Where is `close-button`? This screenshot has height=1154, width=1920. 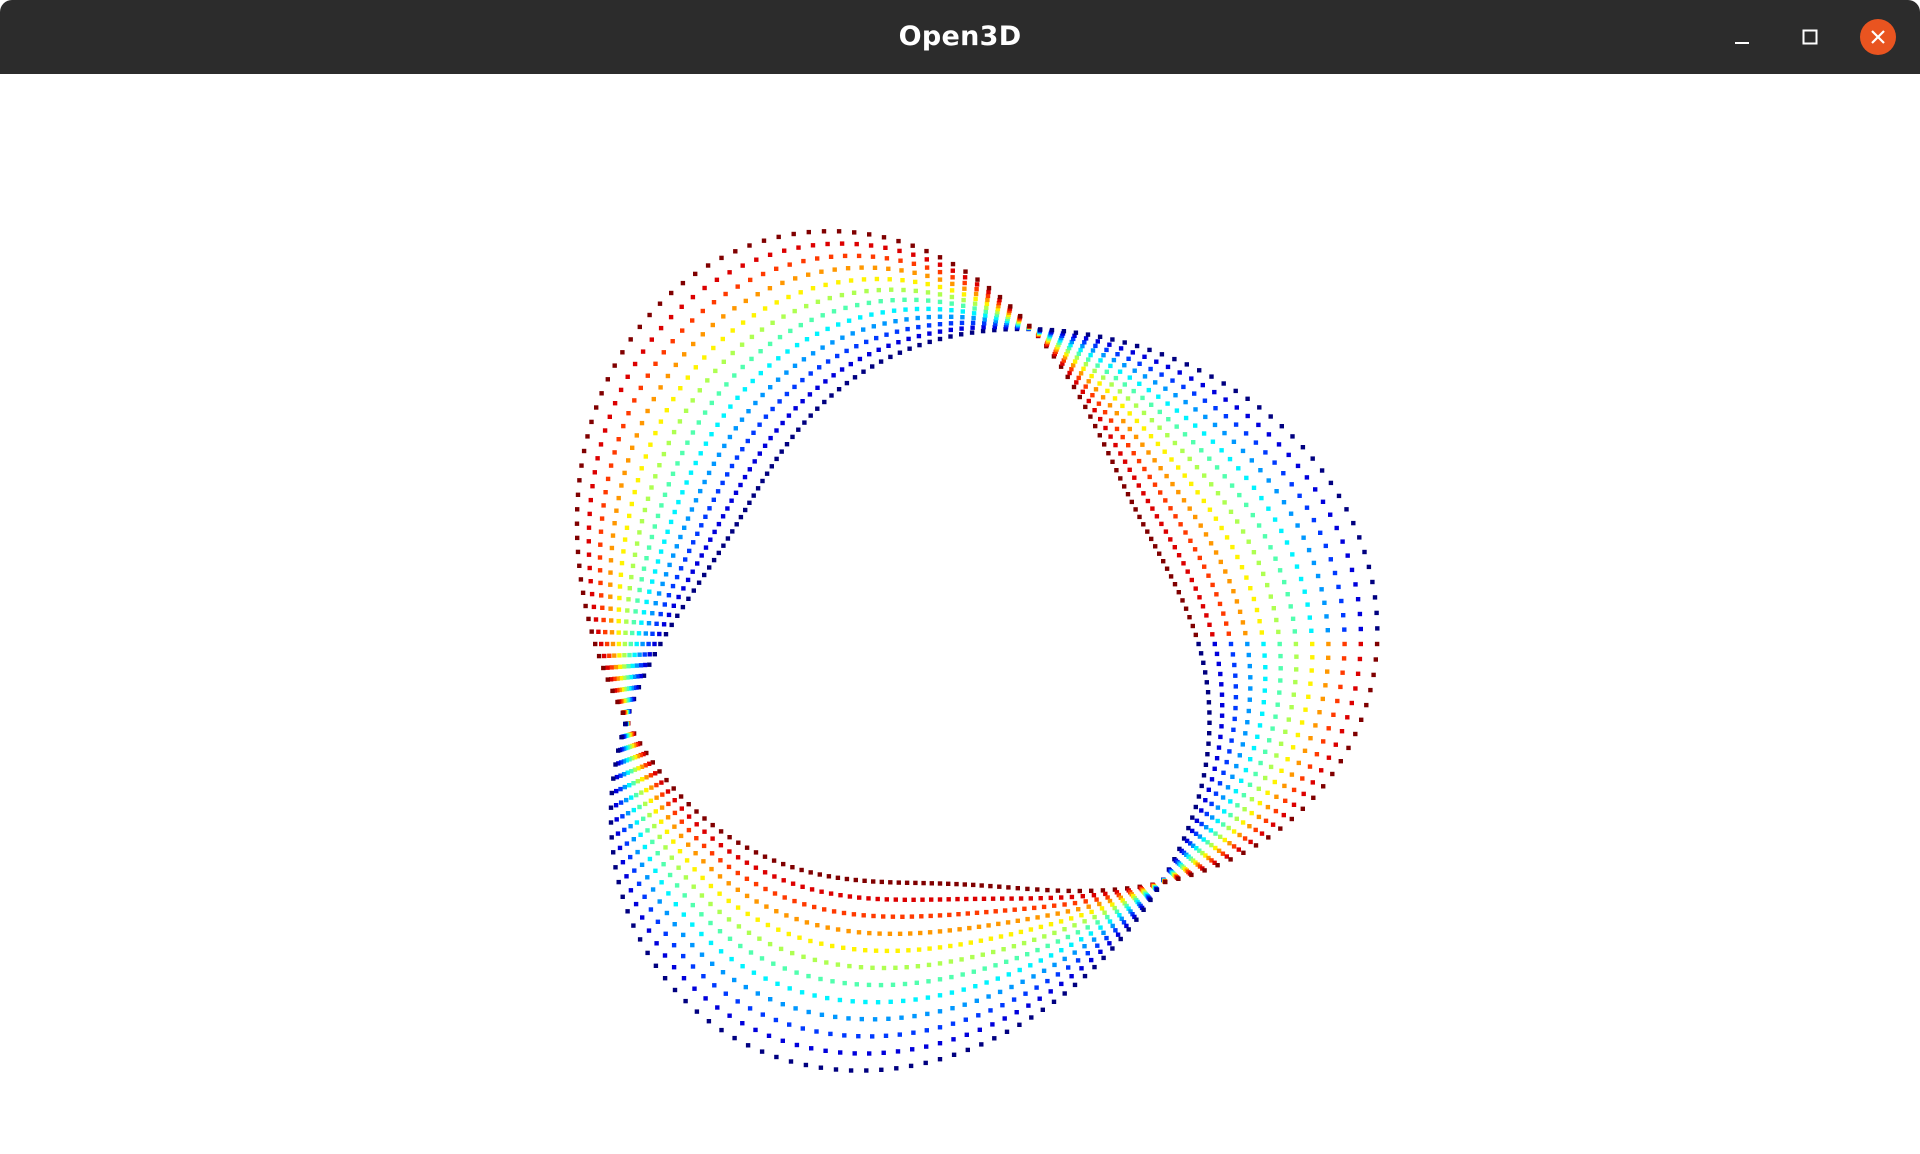
close-button is located at coordinates (1878, 37).